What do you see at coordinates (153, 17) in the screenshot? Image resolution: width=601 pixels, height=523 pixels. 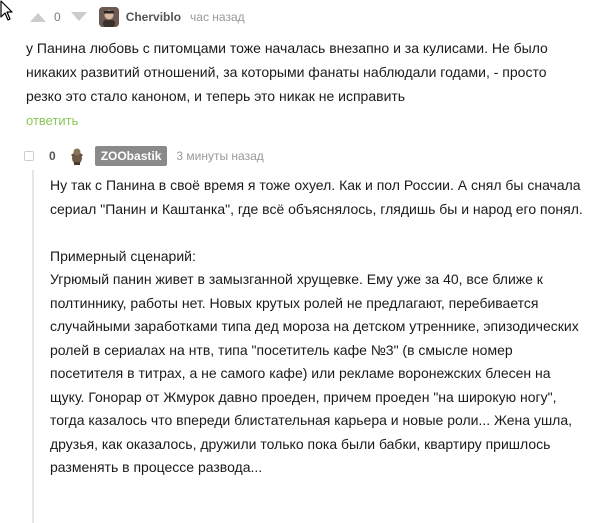 I see `comment-author: Cherviblo` at bounding box center [153, 17].